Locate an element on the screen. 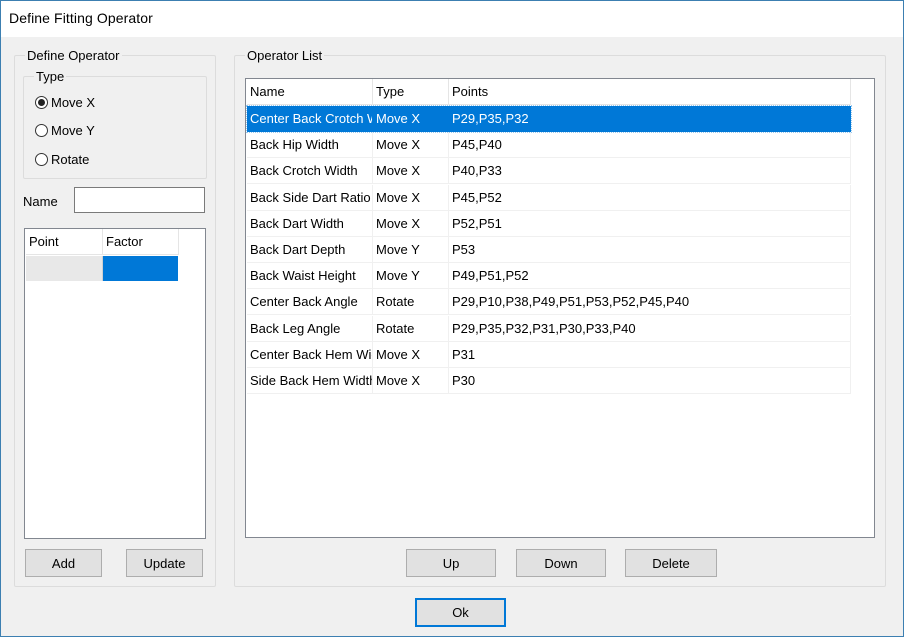 The height and width of the screenshot is (637, 904). table-row: Side Back Hem Width Move X P30 is located at coordinates (549, 381).